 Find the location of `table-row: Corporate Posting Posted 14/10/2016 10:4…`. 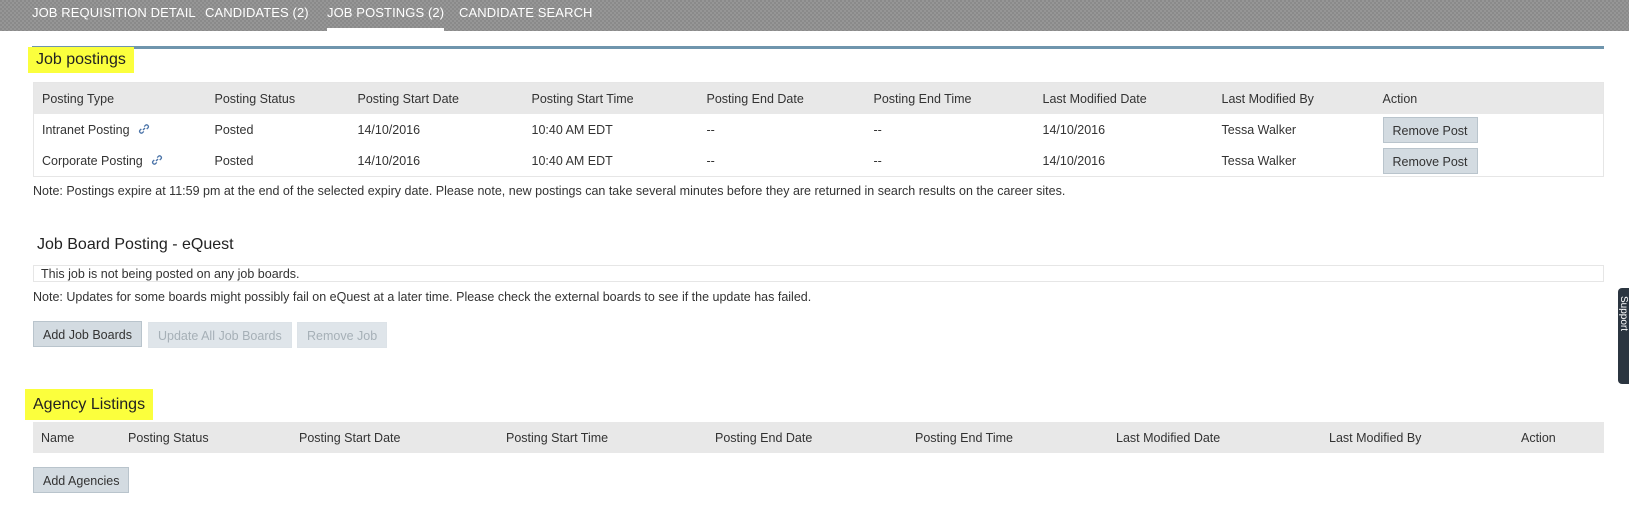

table-row: Corporate Posting Posted 14/10/2016 10:4… is located at coordinates (819, 161).